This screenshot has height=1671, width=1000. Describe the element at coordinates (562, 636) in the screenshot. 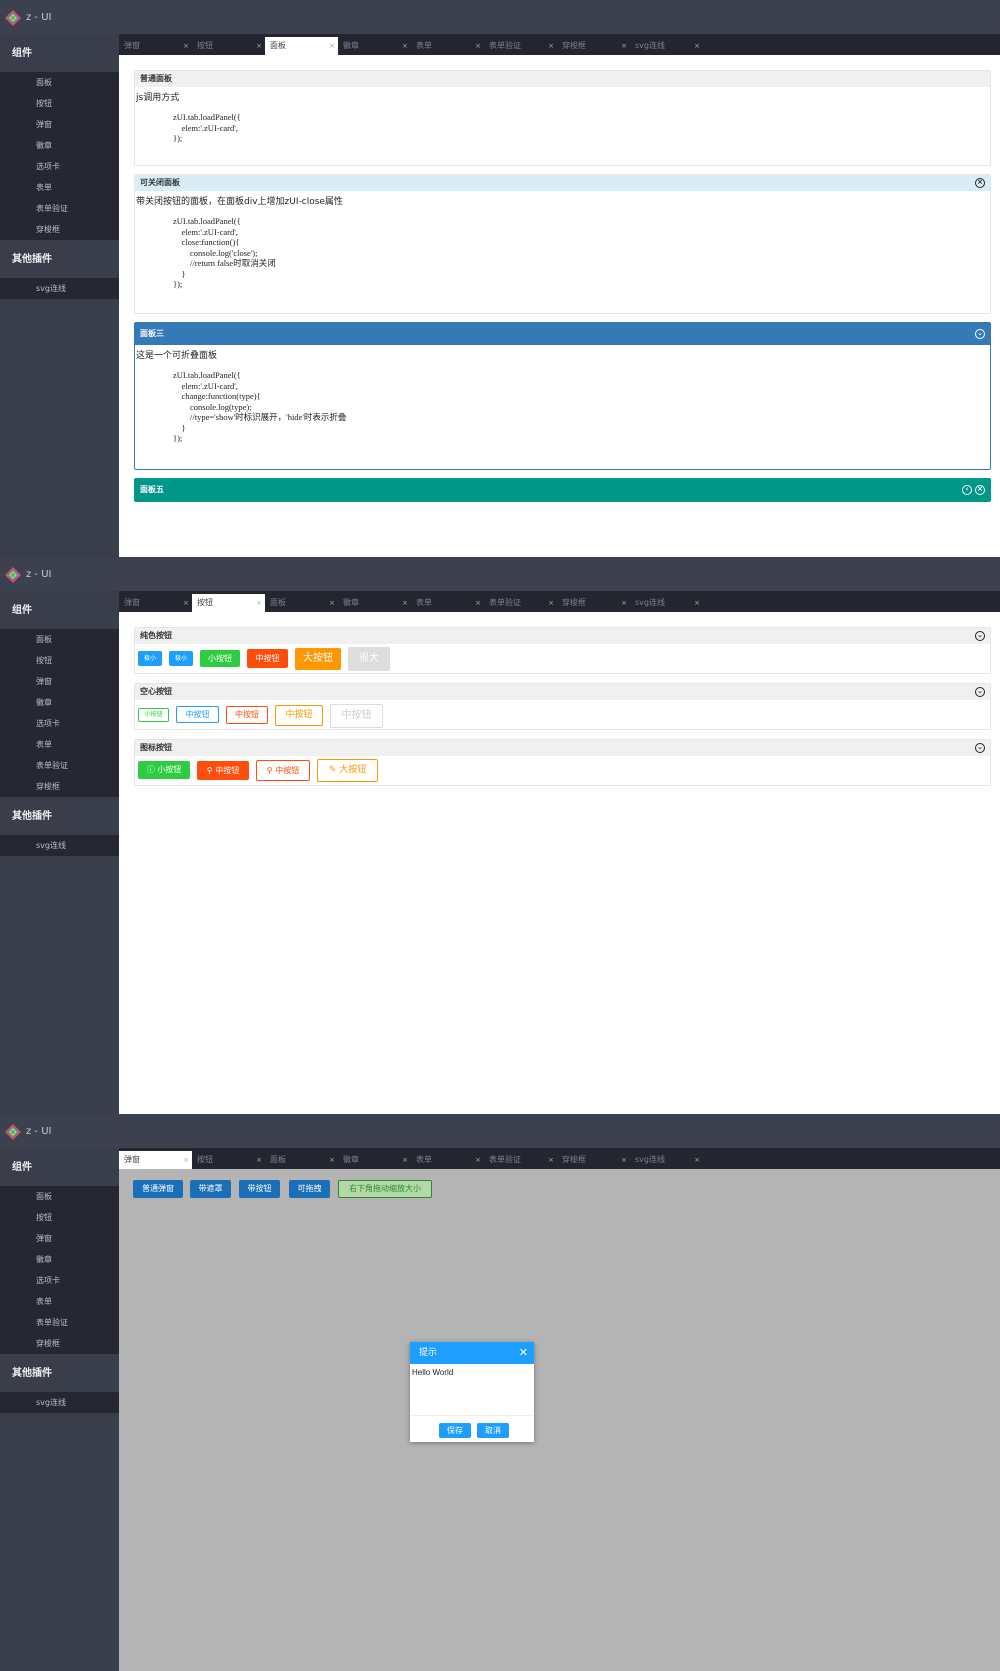

I see `panel-header: 纯色按钮 ⌄` at that location.